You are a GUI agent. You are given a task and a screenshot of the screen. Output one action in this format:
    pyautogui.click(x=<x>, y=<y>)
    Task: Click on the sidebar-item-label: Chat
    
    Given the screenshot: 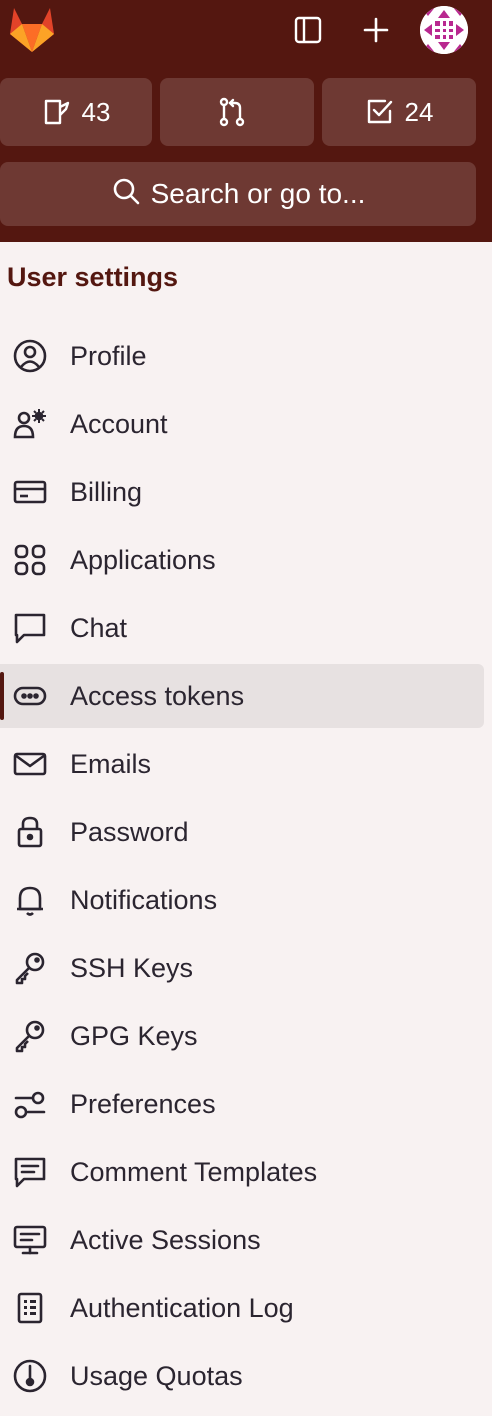 What is the action you would take?
    pyautogui.click(x=99, y=627)
    